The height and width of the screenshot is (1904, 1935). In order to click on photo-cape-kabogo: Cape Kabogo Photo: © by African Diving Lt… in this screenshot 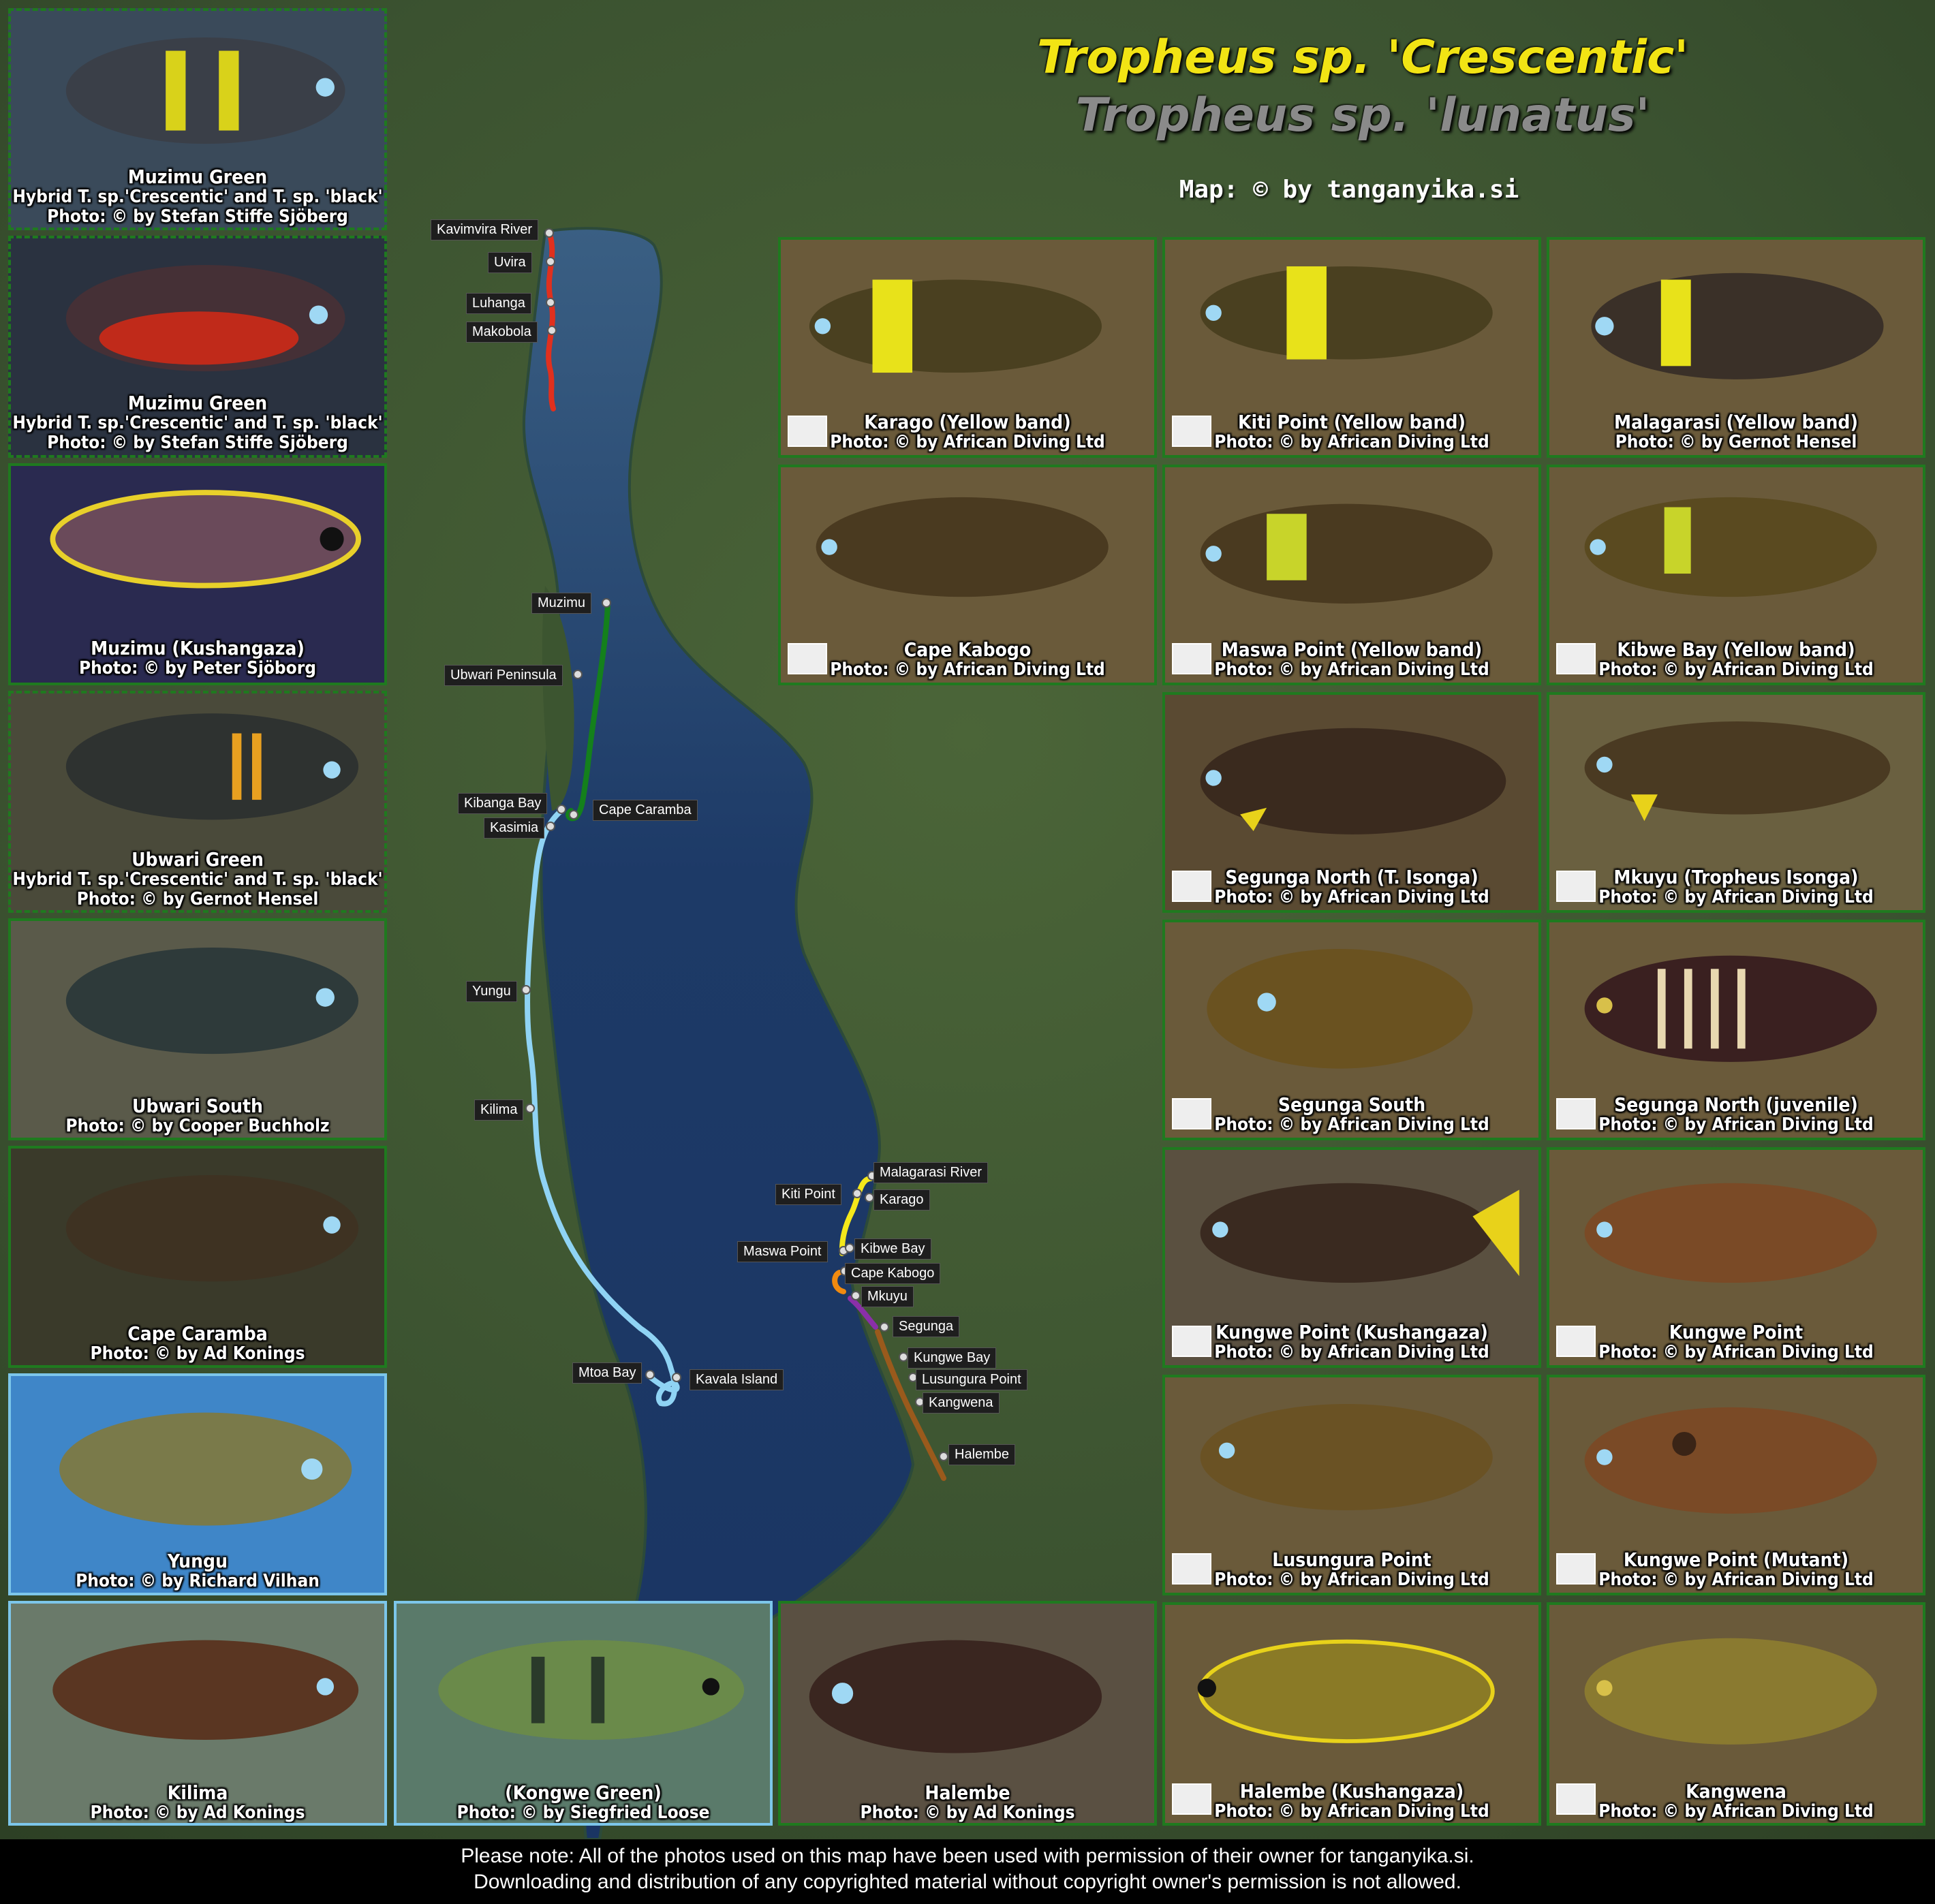, I will do `click(967, 575)`.